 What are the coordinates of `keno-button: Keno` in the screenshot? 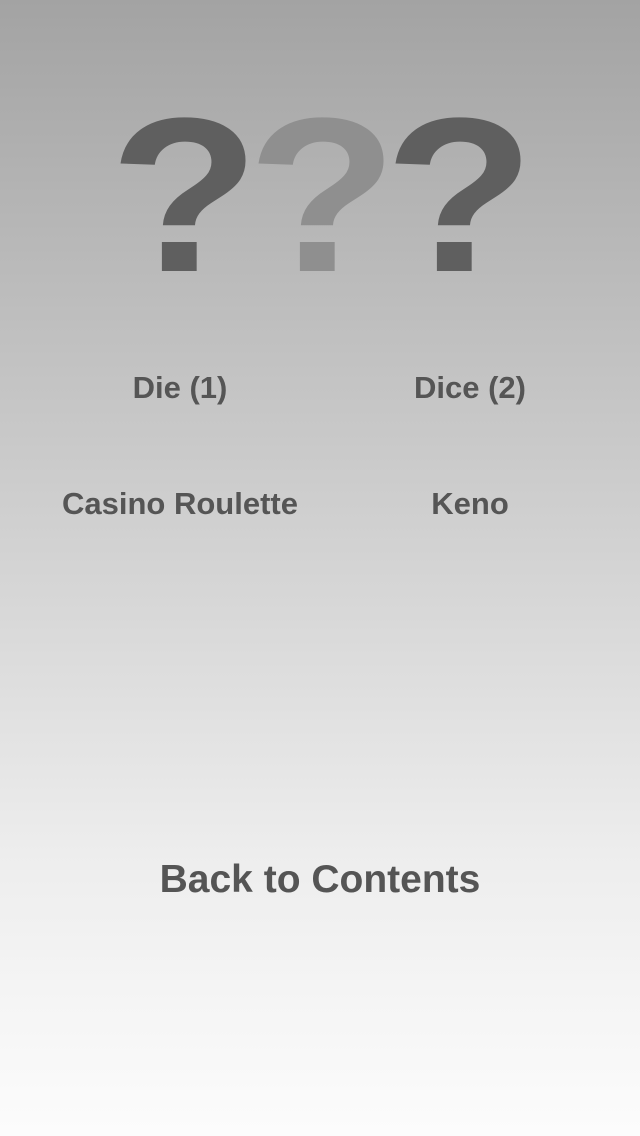 It's located at (470, 504).